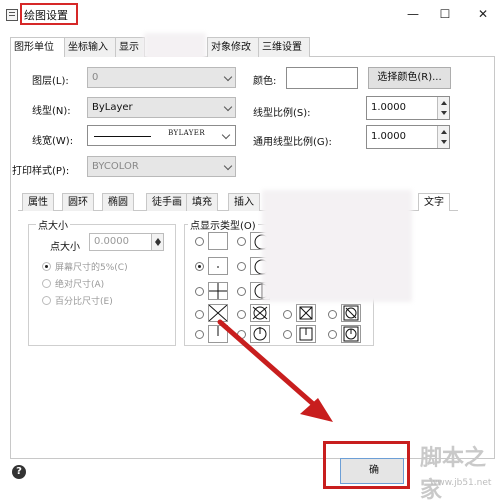 This screenshot has height=504, width=503. What do you see at coordinates (366, 465) in the screenshot?
I see `ok-button-highlight` at bounding box center [366, 465].